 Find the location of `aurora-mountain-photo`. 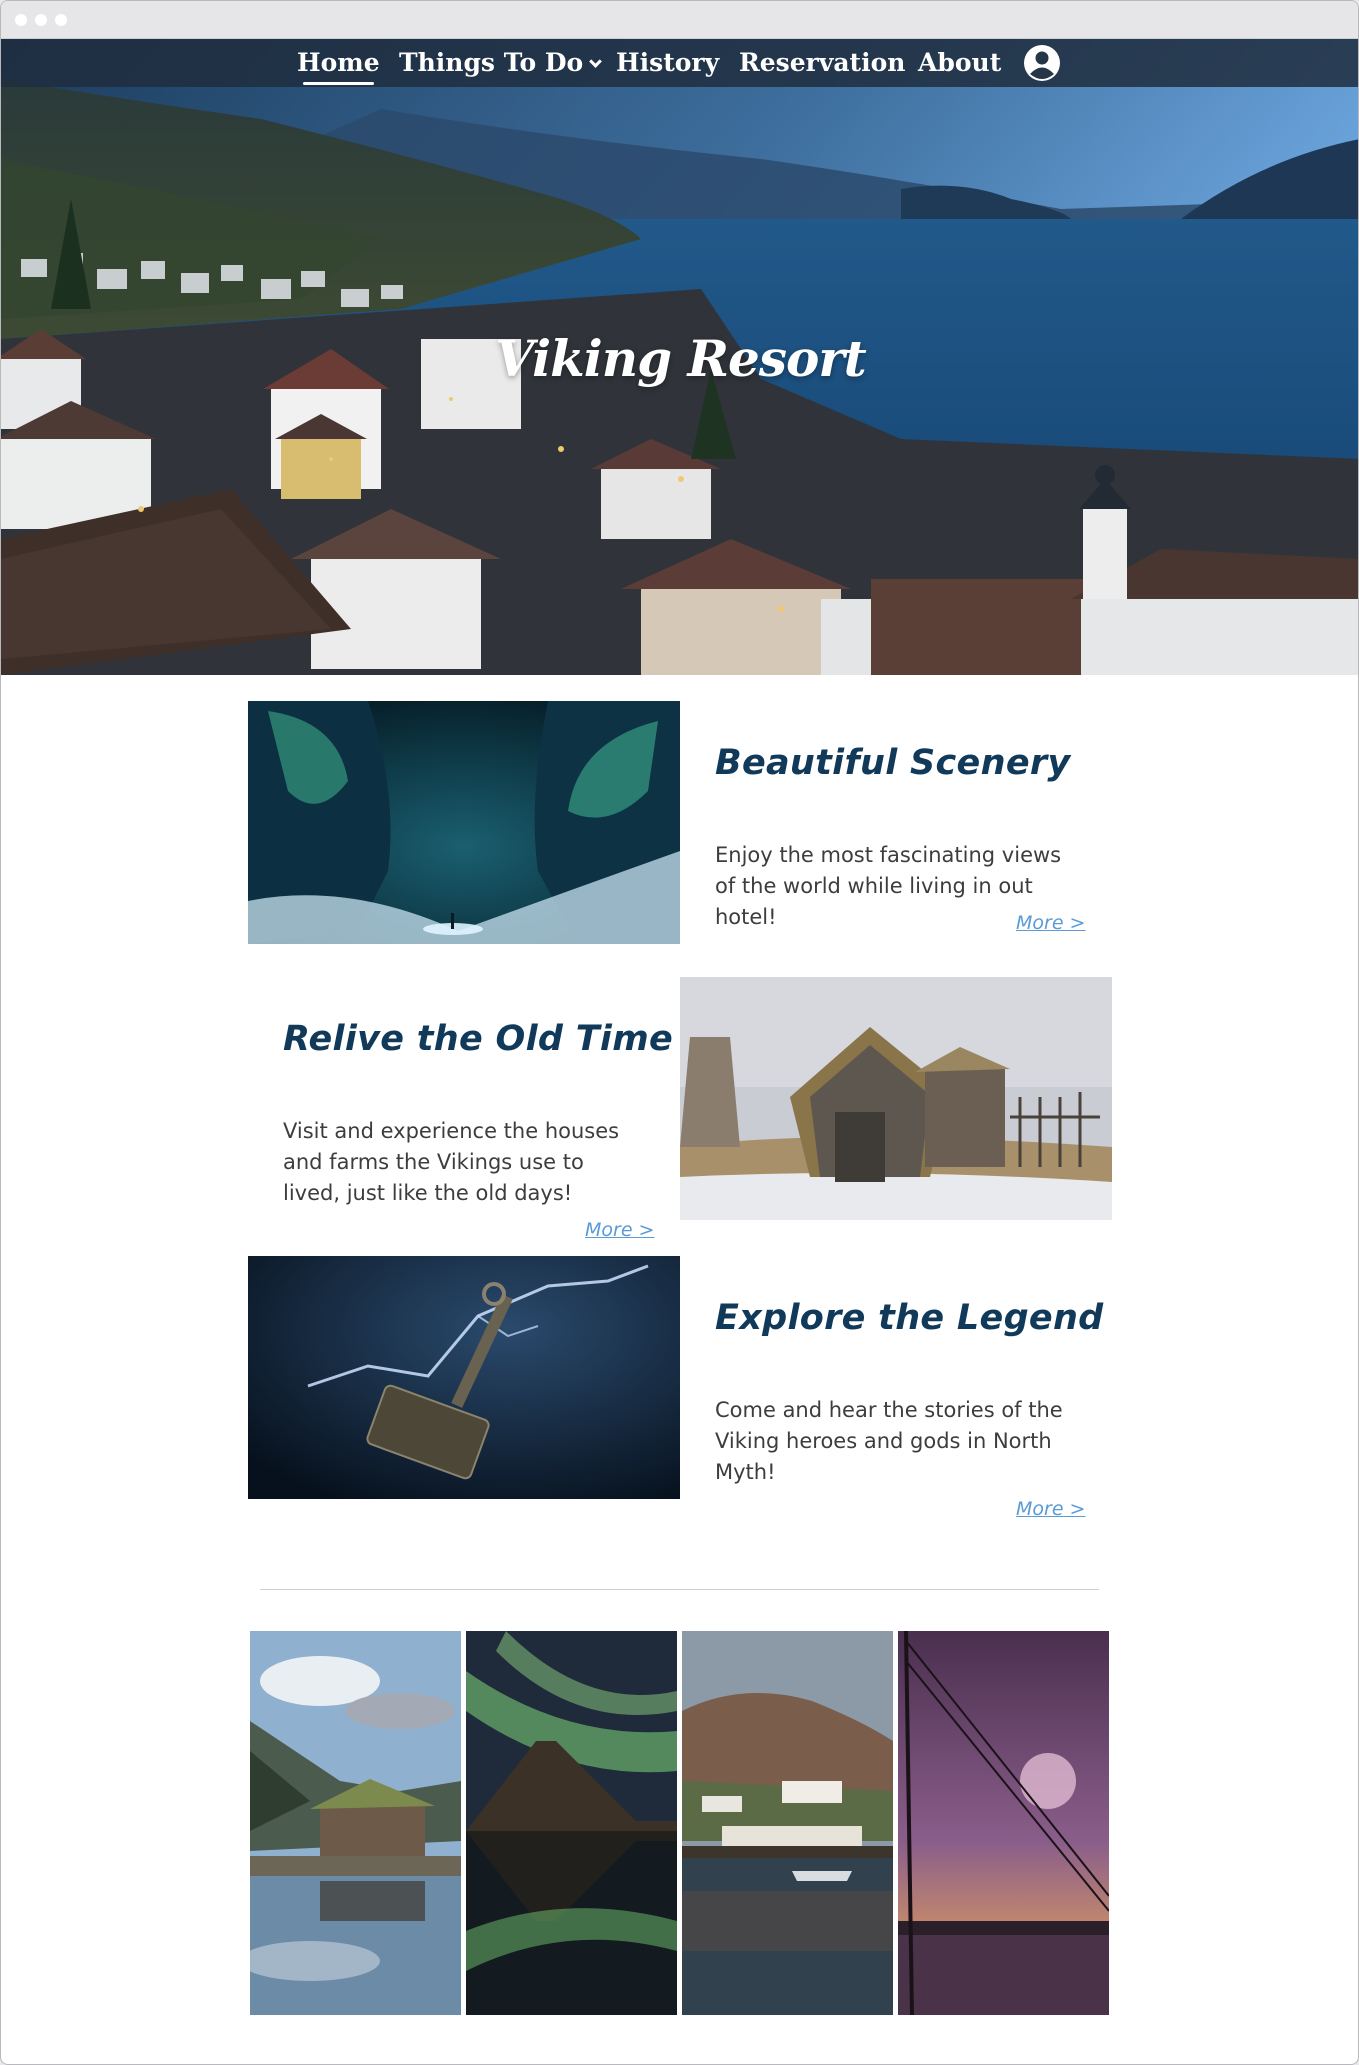

aurora-mountain-photo is located at coordinates (571, 1823).